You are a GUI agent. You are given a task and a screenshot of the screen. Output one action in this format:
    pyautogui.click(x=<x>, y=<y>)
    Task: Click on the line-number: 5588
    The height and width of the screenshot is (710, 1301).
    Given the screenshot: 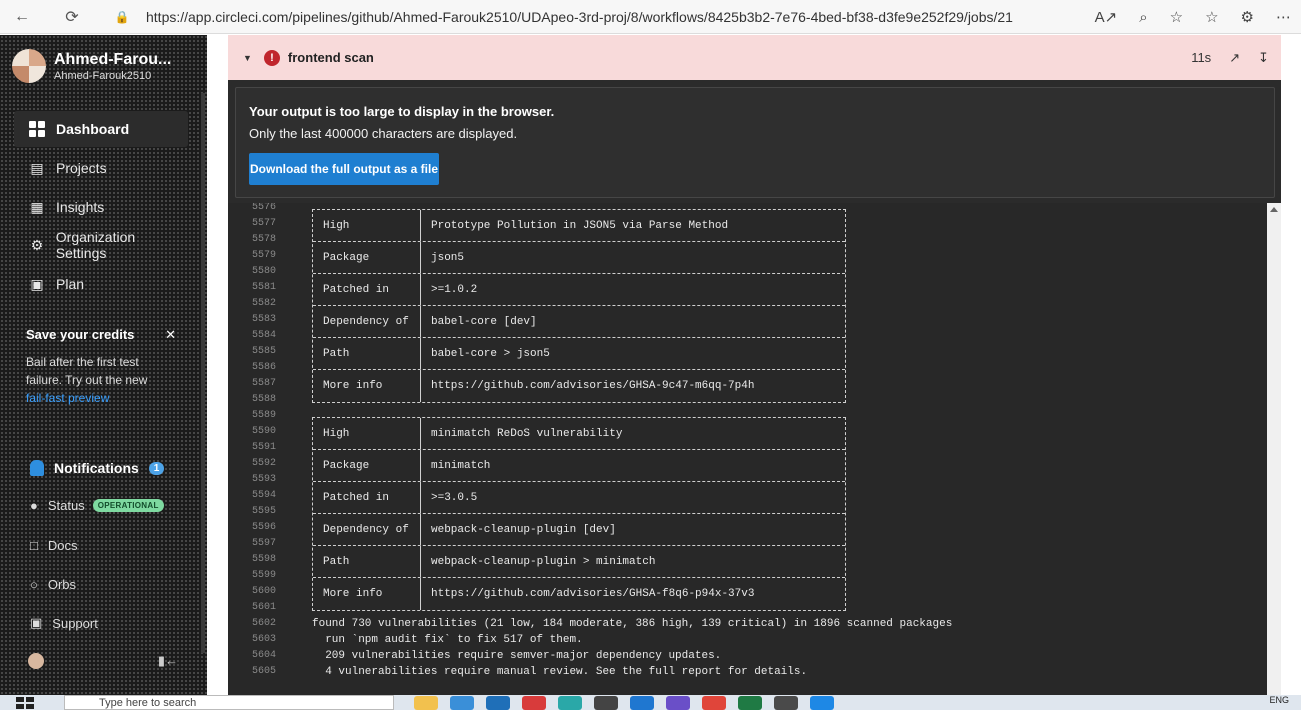 What is the action you would take?
    pyautogui.click(x=263, y=399)
    